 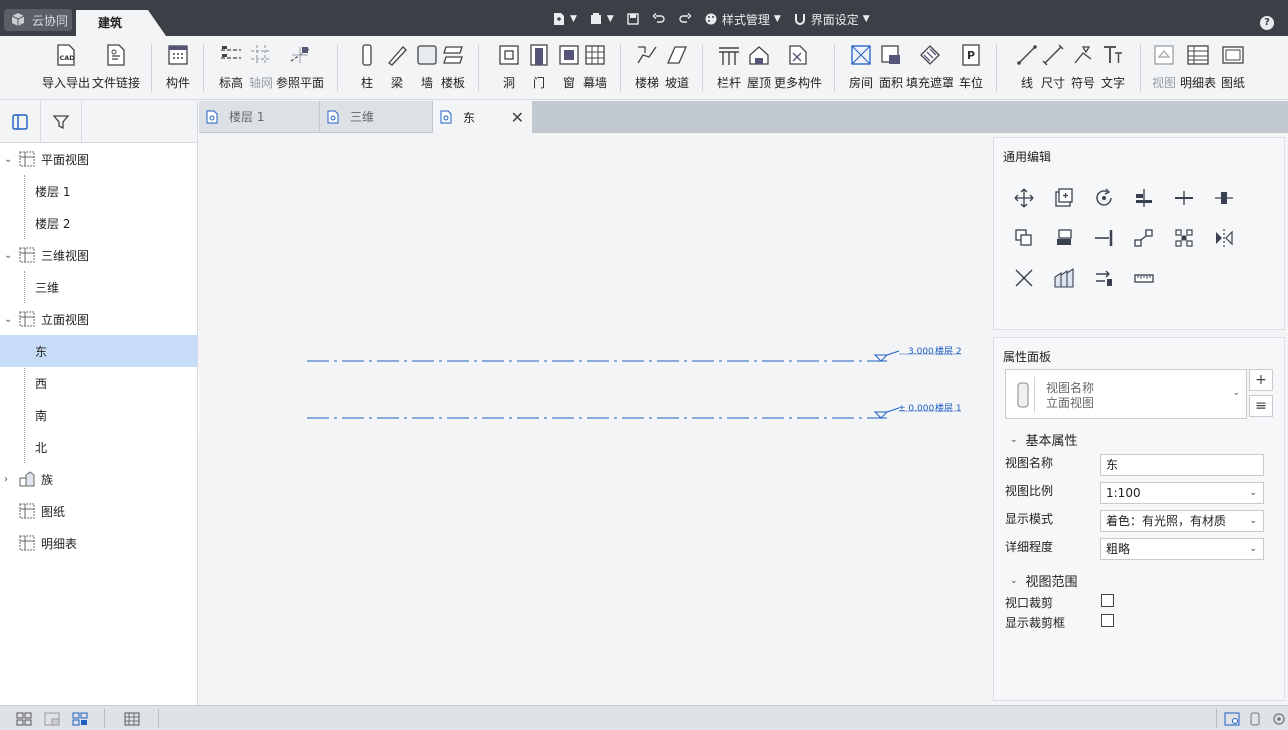 What do you see at coordinates (98, 191) in the screenshot?
I see `tree-item-floor1: 楼层 1` at bounding box center [98, 191].